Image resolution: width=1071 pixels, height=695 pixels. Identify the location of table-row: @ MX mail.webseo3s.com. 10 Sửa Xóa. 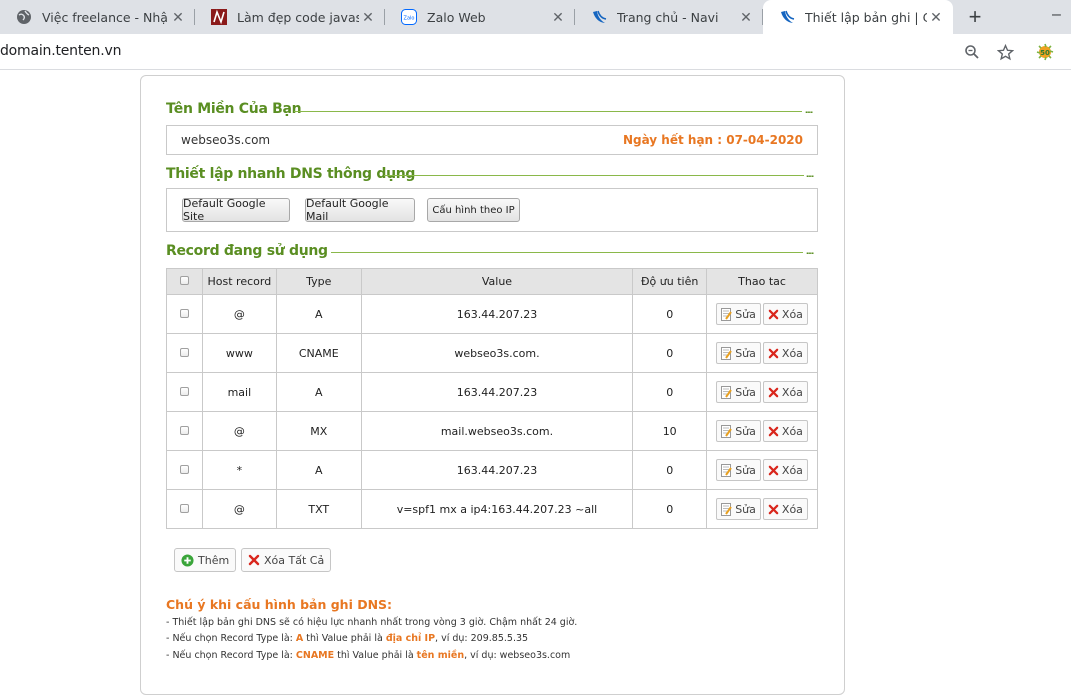
(492, 431).